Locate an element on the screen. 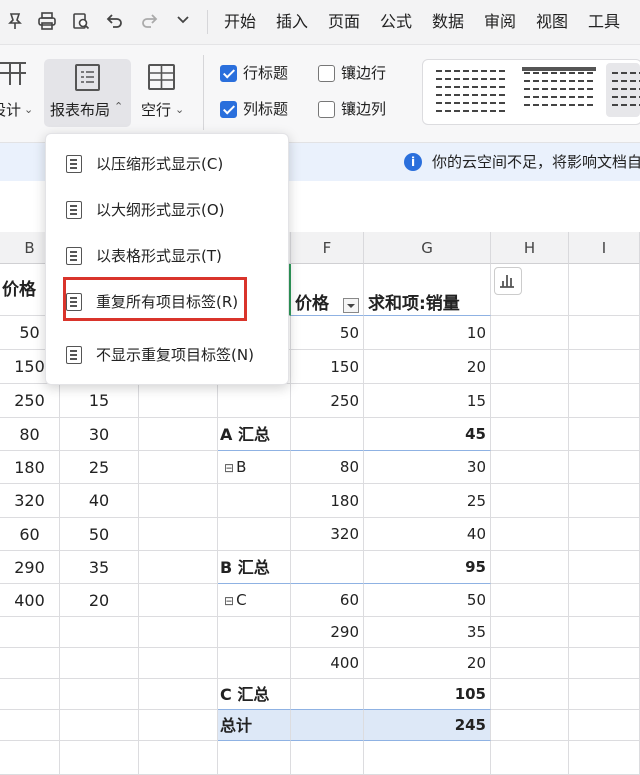 Image resolution: width=640 pixels, height=775 pixels. filter-dropdown-icon is located at coordinates (351, 305).